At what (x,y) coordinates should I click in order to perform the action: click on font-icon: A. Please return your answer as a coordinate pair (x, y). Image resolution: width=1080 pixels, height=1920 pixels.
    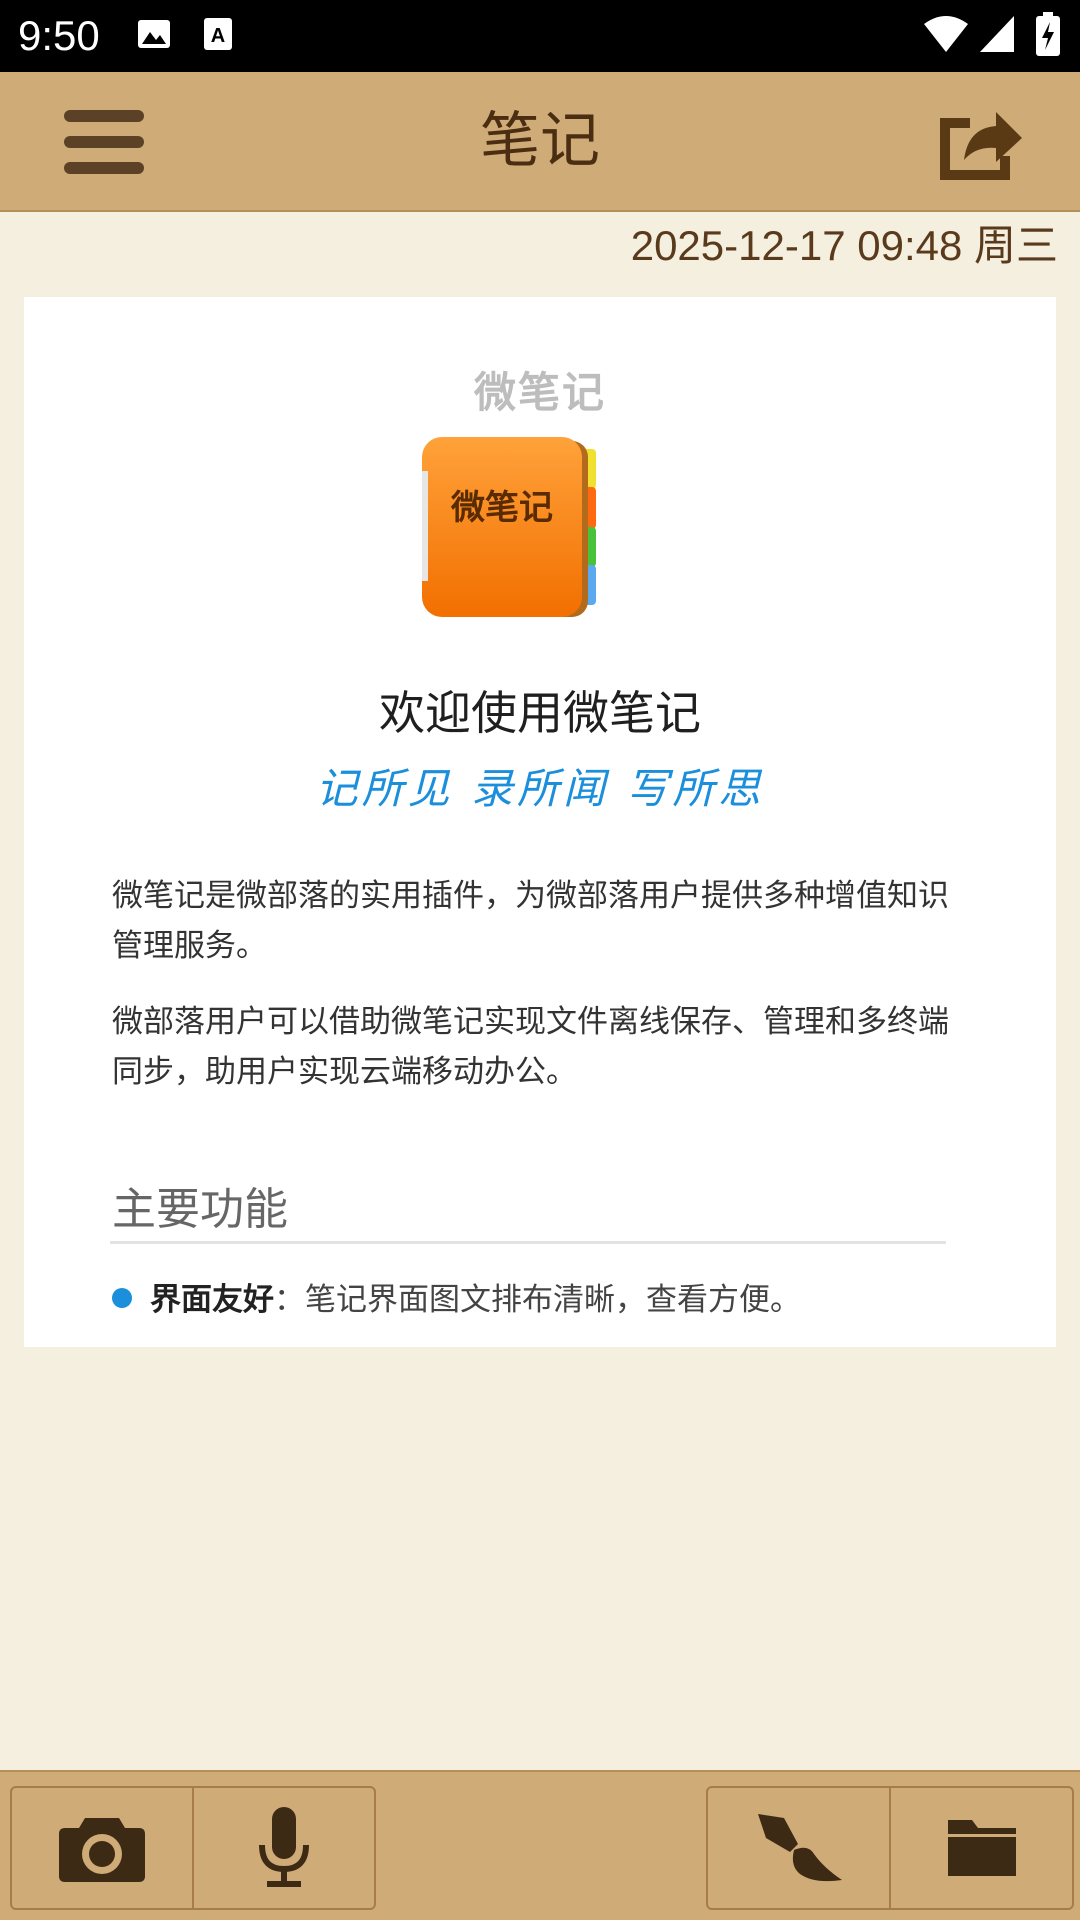
    Looking at the image, I should click on (218, 34).